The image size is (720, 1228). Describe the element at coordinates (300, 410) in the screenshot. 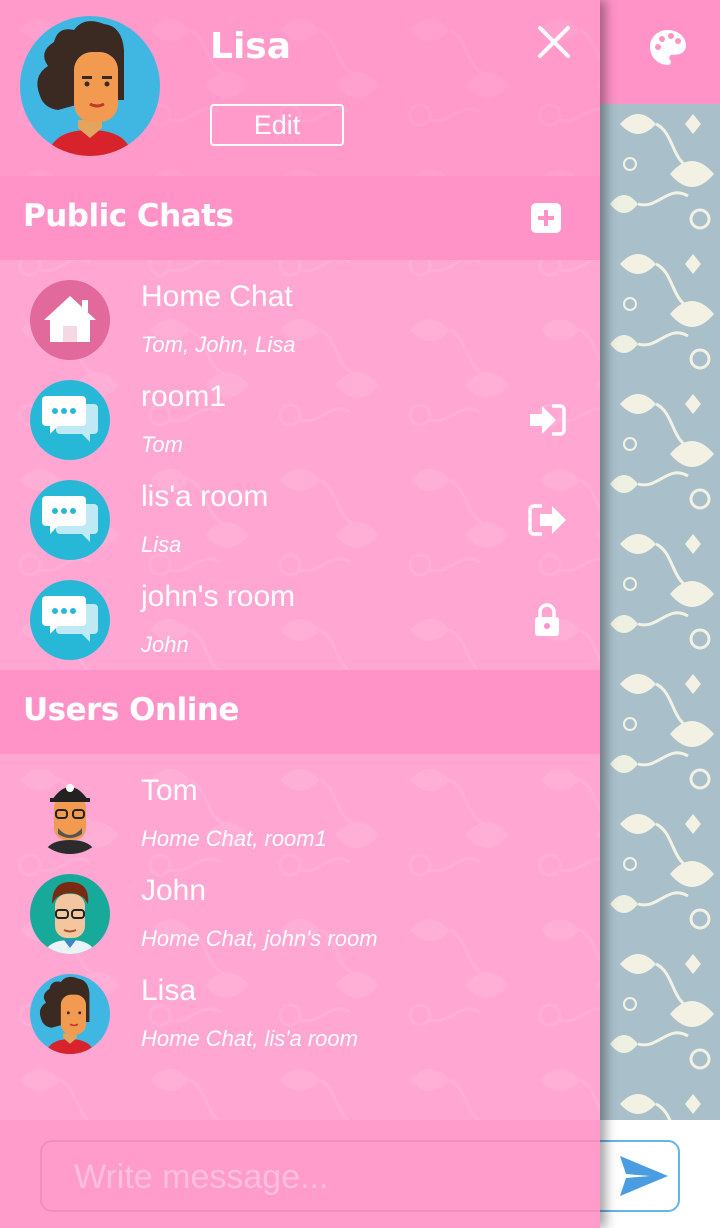

I see `room-item-room1: room1 Tom` at that location.